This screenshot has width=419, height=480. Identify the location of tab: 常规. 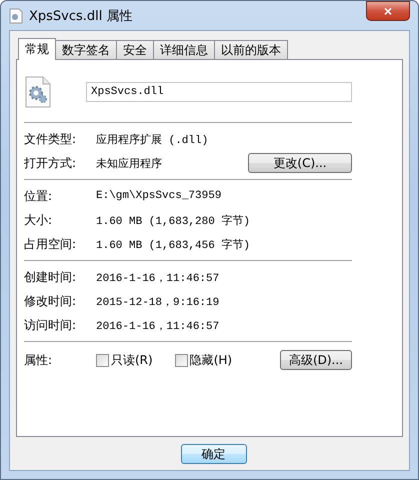
(37, 49).